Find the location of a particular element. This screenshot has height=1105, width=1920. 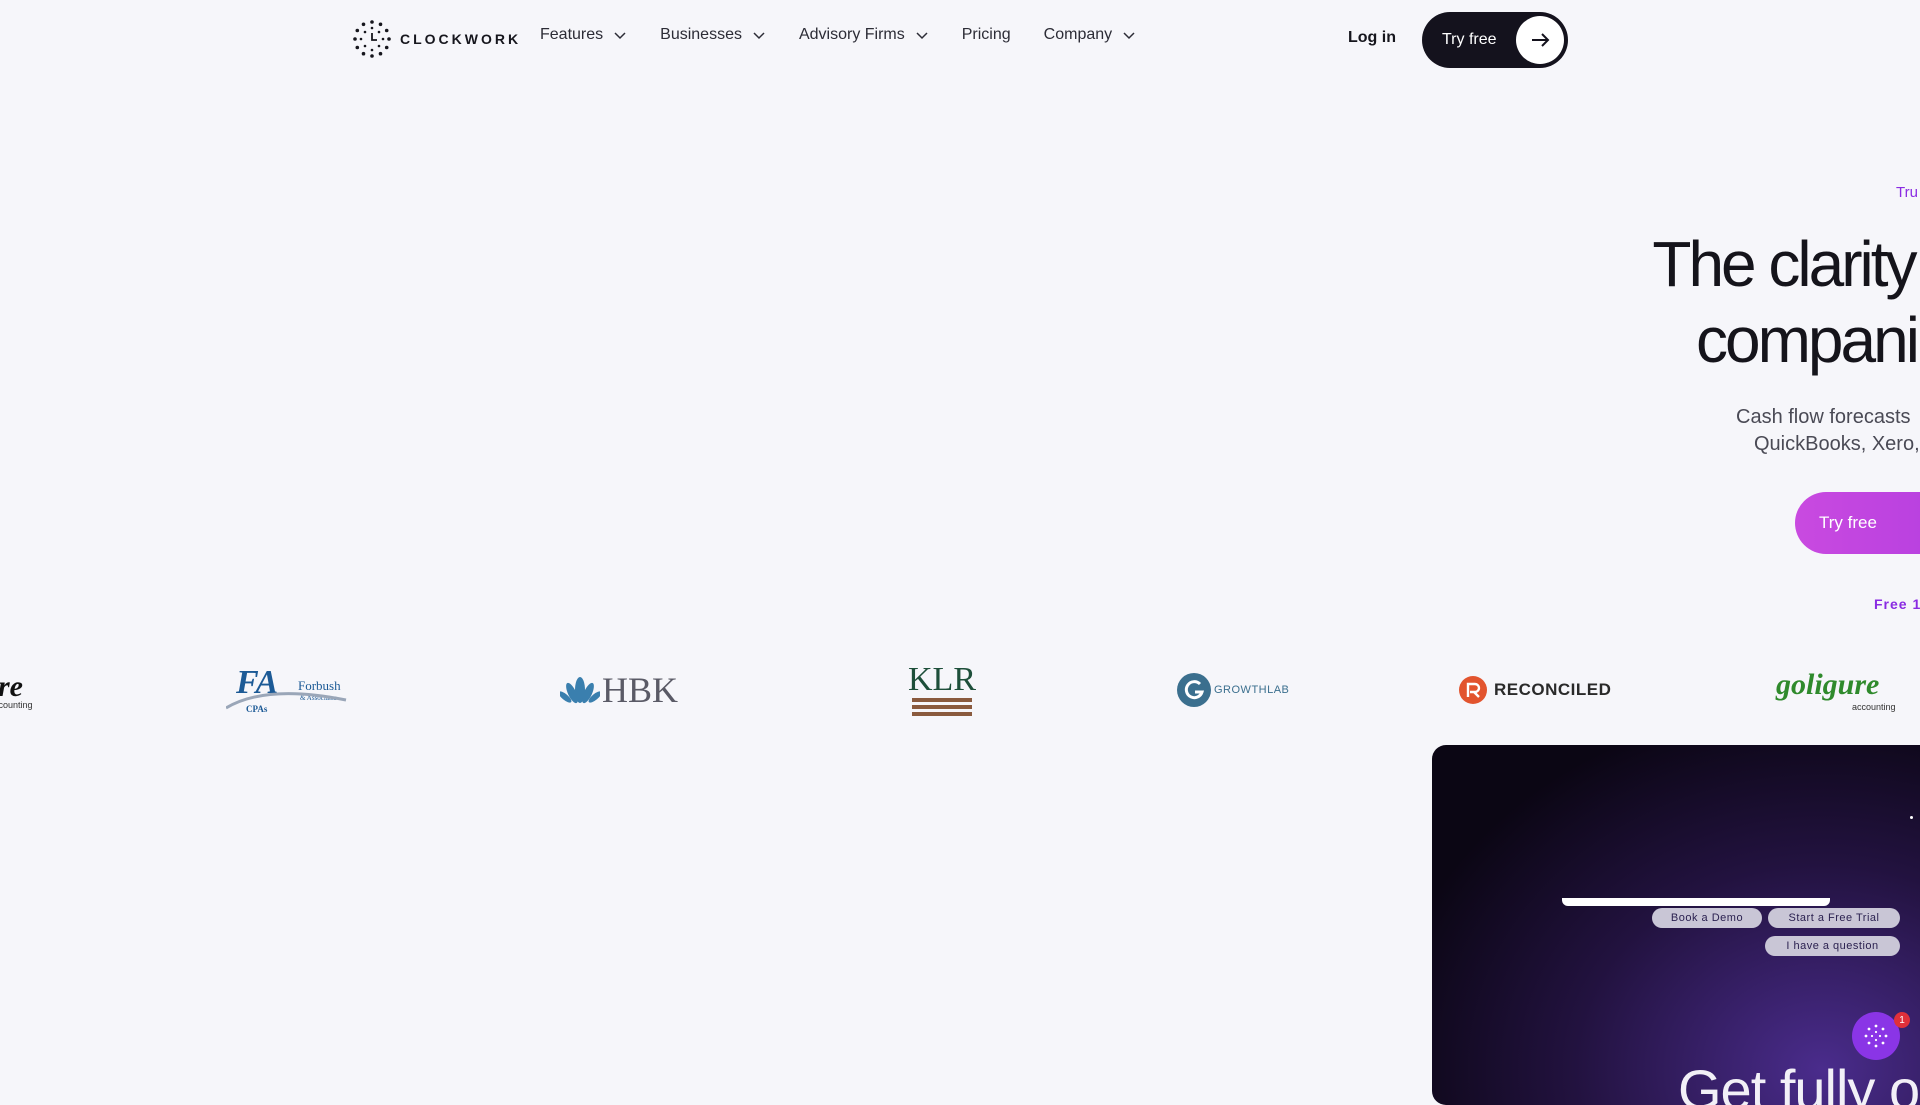

sparkle-icon is located at coordinates (1876, 1036).